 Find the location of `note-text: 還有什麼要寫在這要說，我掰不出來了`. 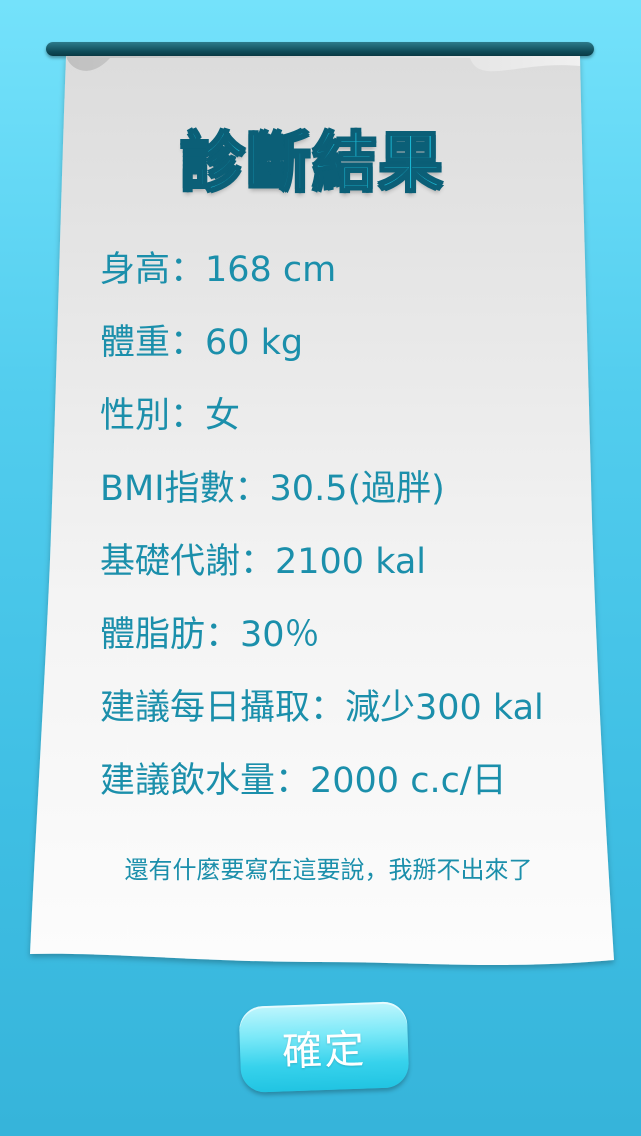

note-text: 還有什麼要寫在這要說，我掰不出來了 is located at coordinates (328, 870).